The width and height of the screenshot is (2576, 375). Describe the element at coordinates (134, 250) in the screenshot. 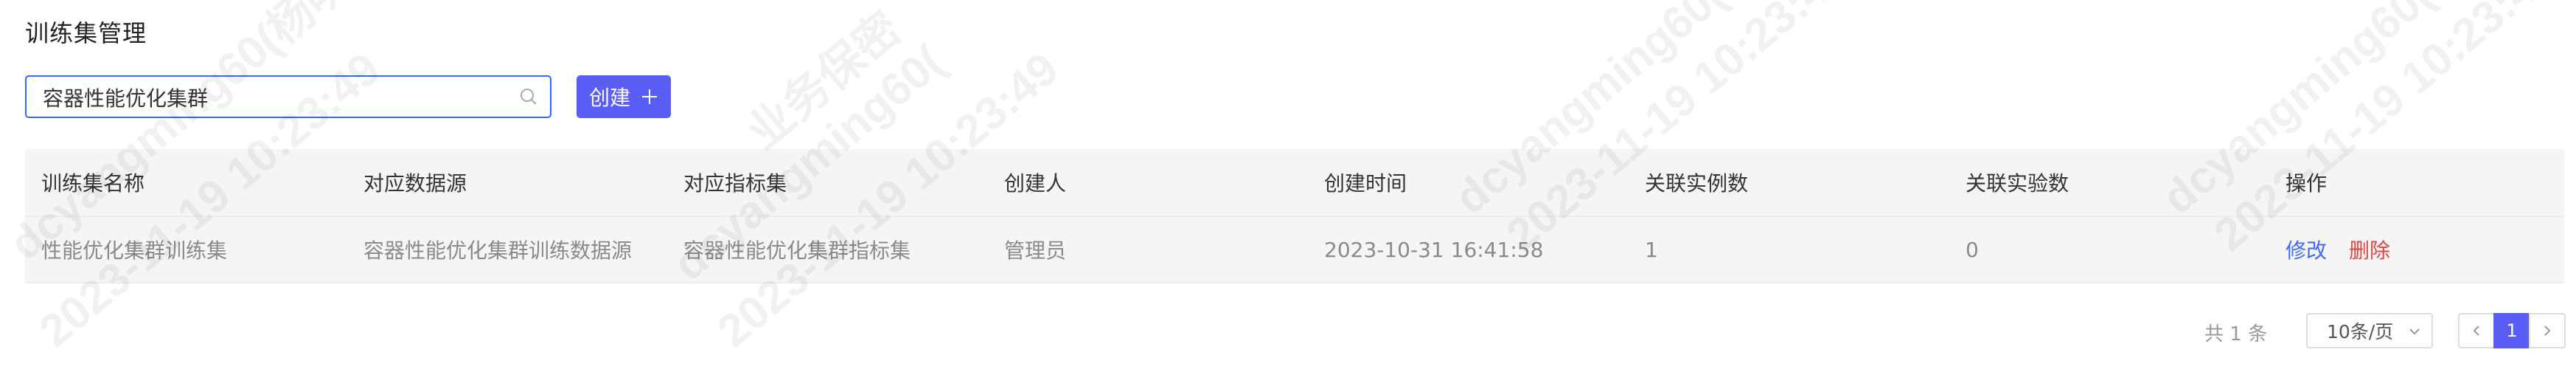

I see `cell-name: 性能优化集群训练集` at that location.